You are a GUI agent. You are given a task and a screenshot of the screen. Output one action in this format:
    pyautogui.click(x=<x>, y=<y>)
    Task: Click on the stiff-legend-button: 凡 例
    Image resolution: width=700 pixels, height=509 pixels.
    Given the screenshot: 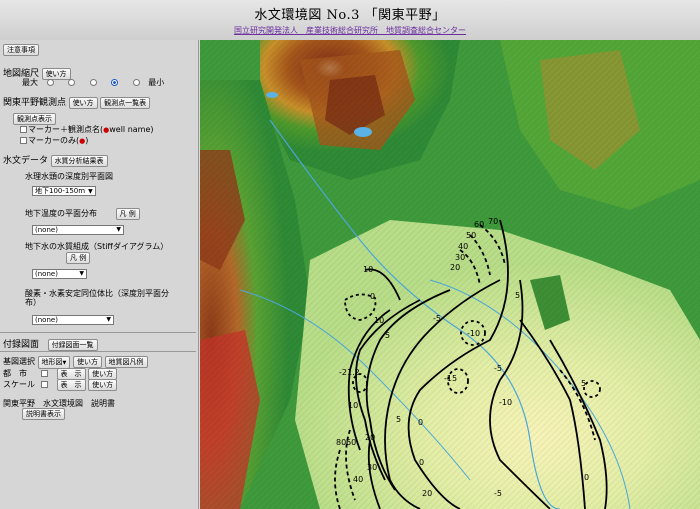 What is the action you would take?
    pyautogui.click(x=78, y=258)
    